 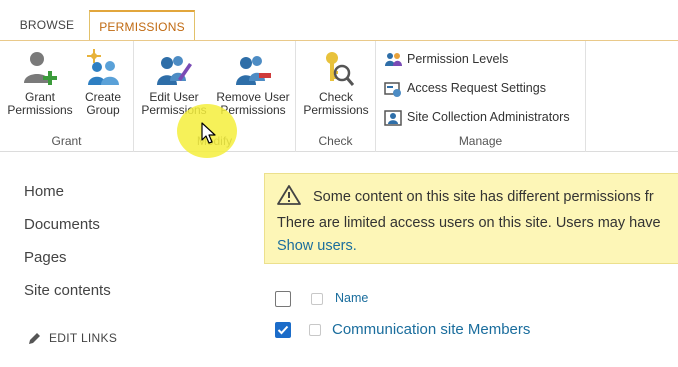 I want to click on remove-user-permissions-button: Remove User Permissions, so click(x=253, y=83).